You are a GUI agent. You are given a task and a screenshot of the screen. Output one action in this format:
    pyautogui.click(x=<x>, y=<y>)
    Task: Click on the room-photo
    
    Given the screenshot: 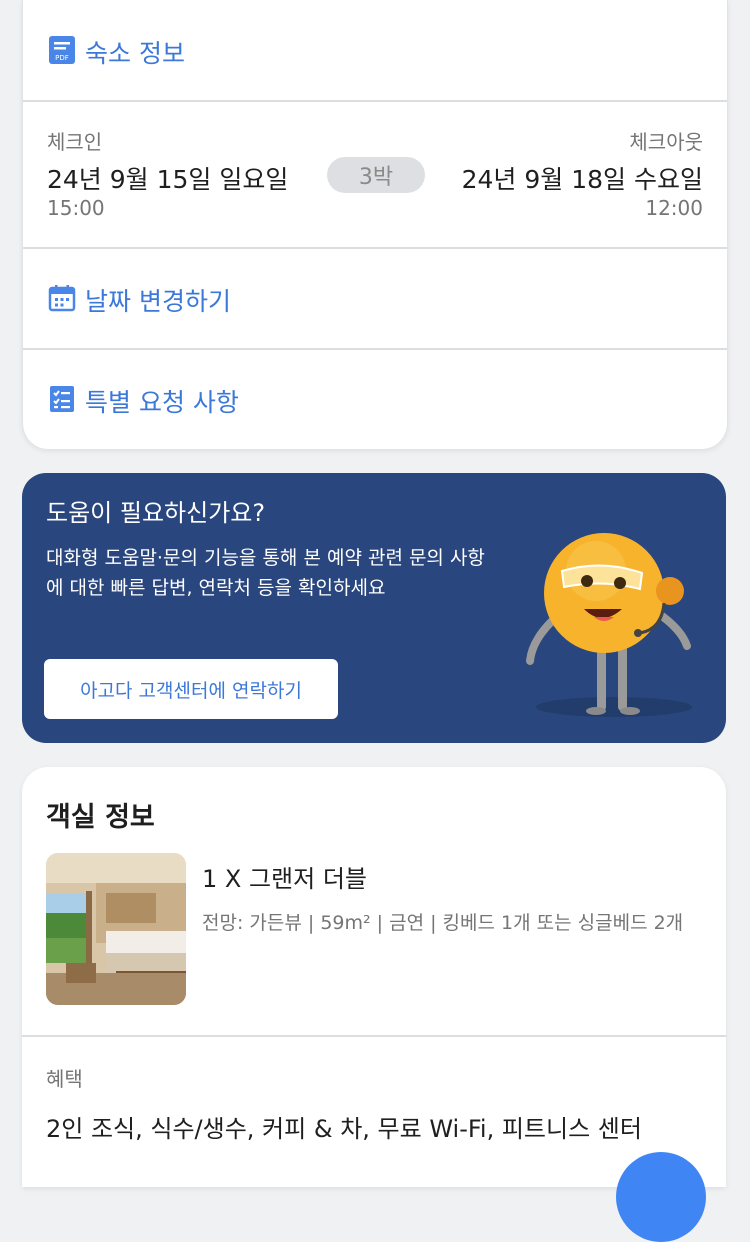 What is the action you would take?
    pyautogui.click(x=116, y=929)
    